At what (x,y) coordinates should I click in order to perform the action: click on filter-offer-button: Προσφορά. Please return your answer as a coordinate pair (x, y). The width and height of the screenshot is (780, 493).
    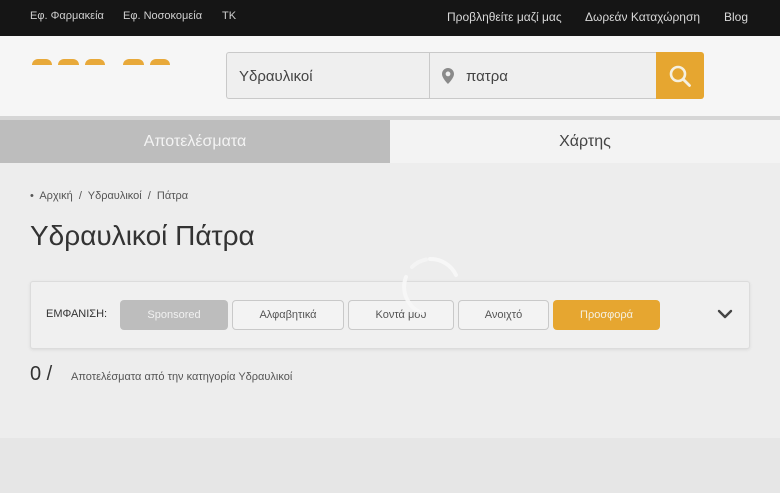
    Looking at the image, I should click on (606, 315).